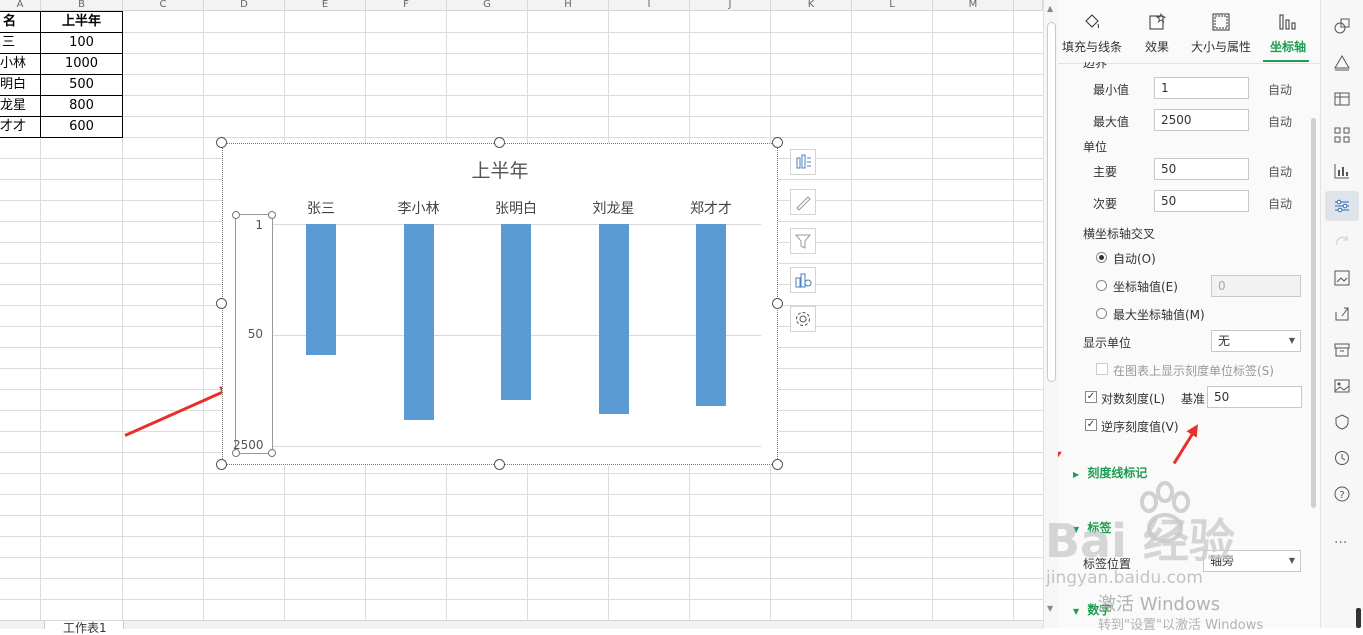  I want to click on log-base-input: 50, so click(1254, 397).